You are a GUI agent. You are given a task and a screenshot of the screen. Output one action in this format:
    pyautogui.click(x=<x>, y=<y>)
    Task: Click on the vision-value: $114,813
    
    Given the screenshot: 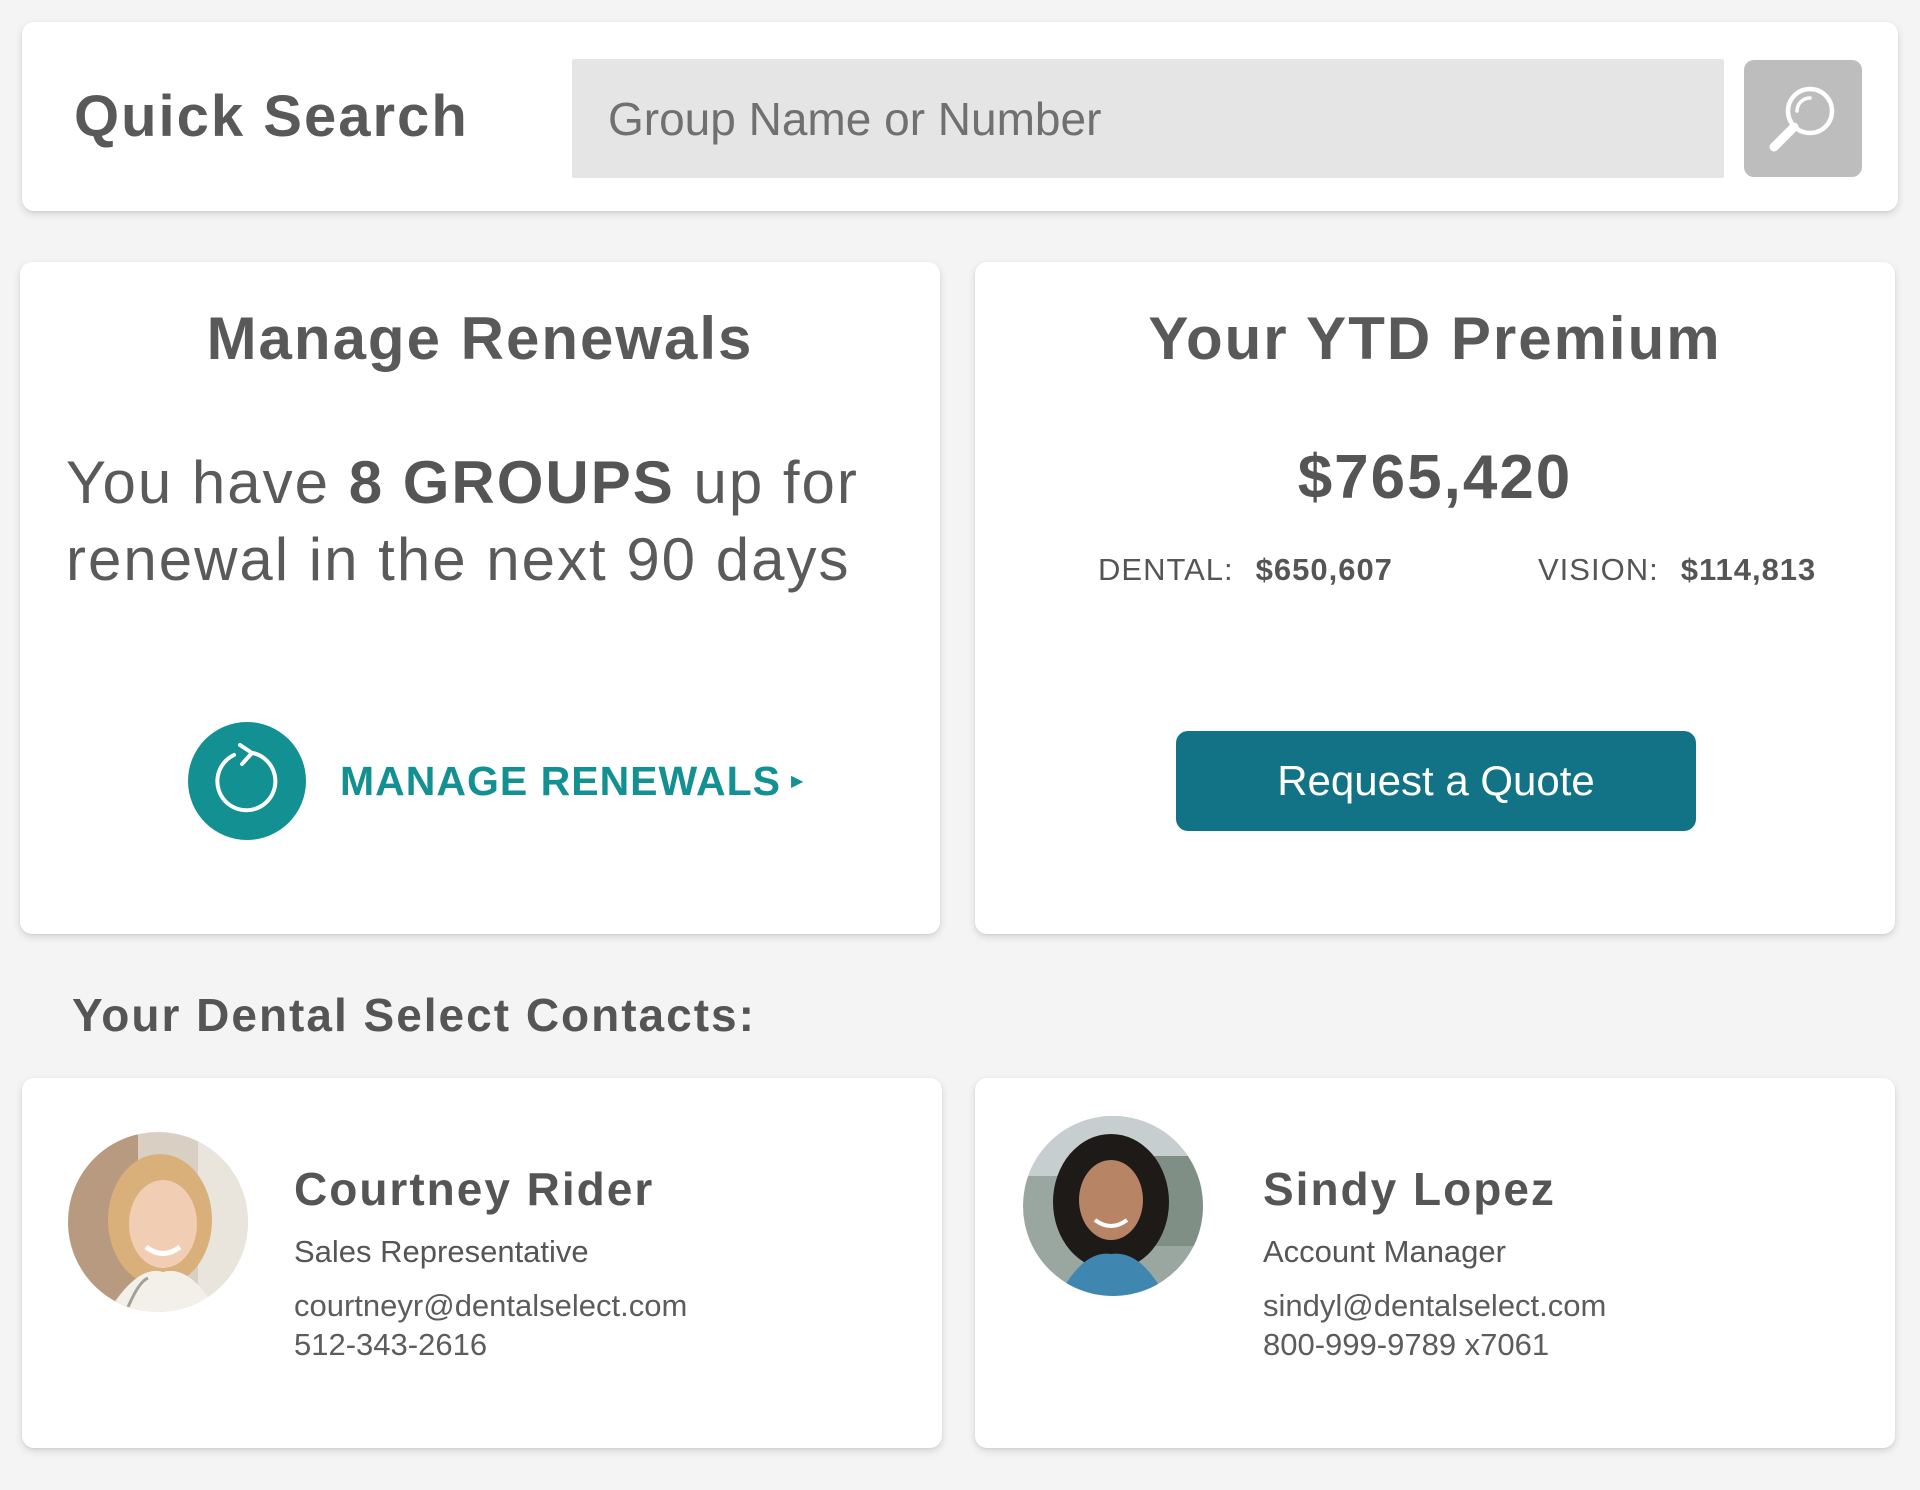 What is the action you would take?
    pyautogui.click(x=1748, y=569)
    